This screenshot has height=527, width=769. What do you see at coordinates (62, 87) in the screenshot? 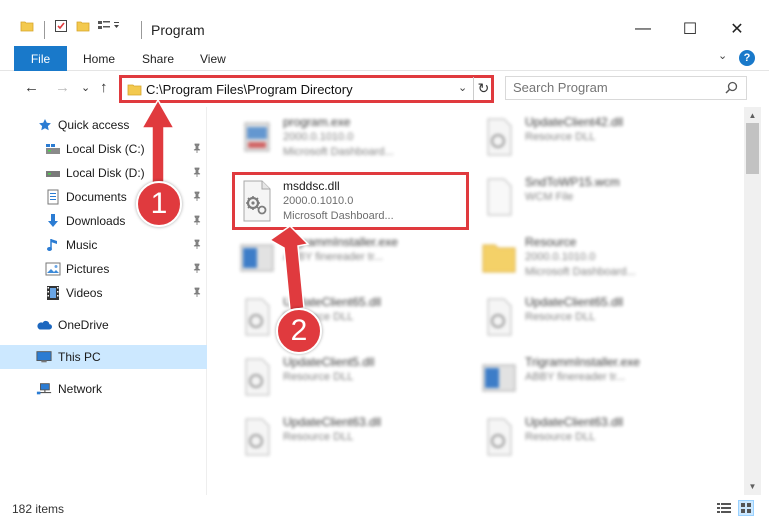
I see `forward-button: →` at bounding box center [62, 87].